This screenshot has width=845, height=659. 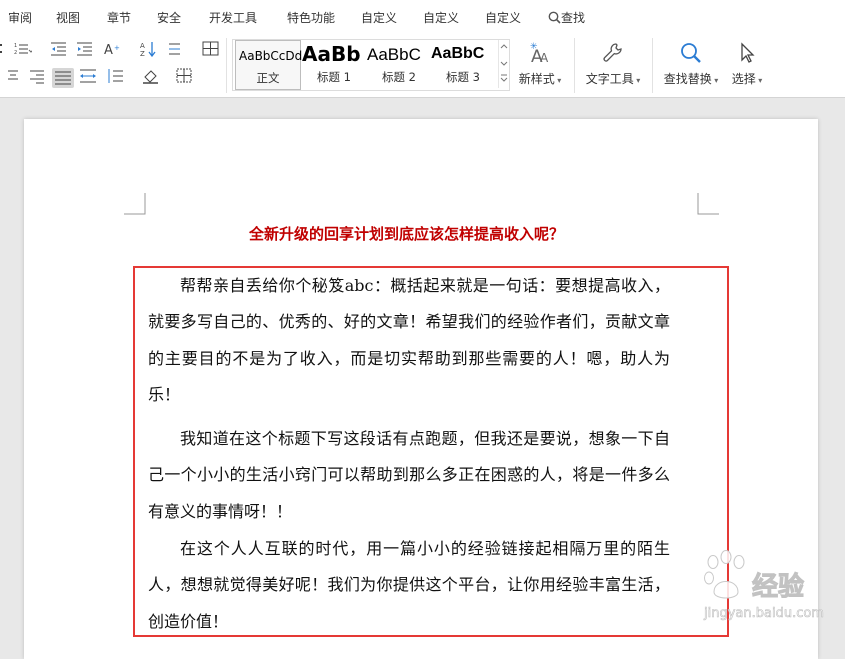 I want to click on decrease-indent-icon, so click(x=59, y=49).